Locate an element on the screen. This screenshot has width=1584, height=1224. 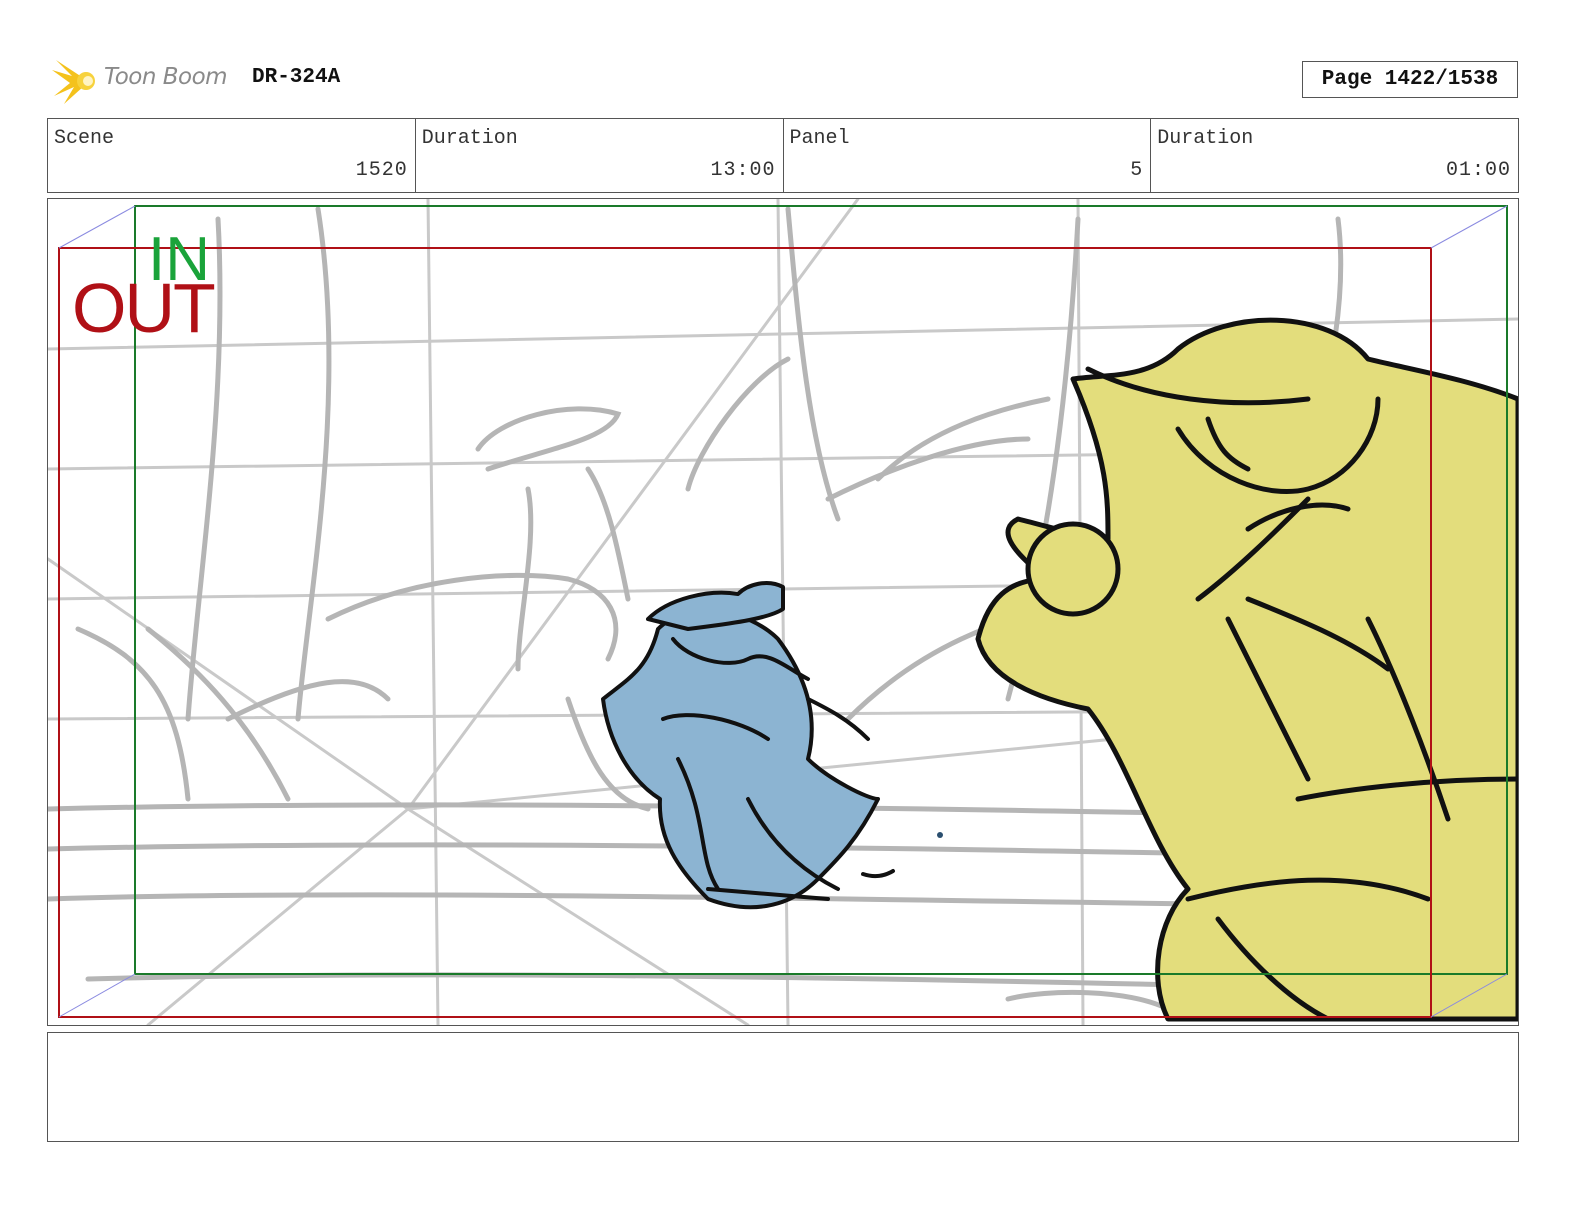
scene-duration-label: Duration is located at coordinates (469, 138).